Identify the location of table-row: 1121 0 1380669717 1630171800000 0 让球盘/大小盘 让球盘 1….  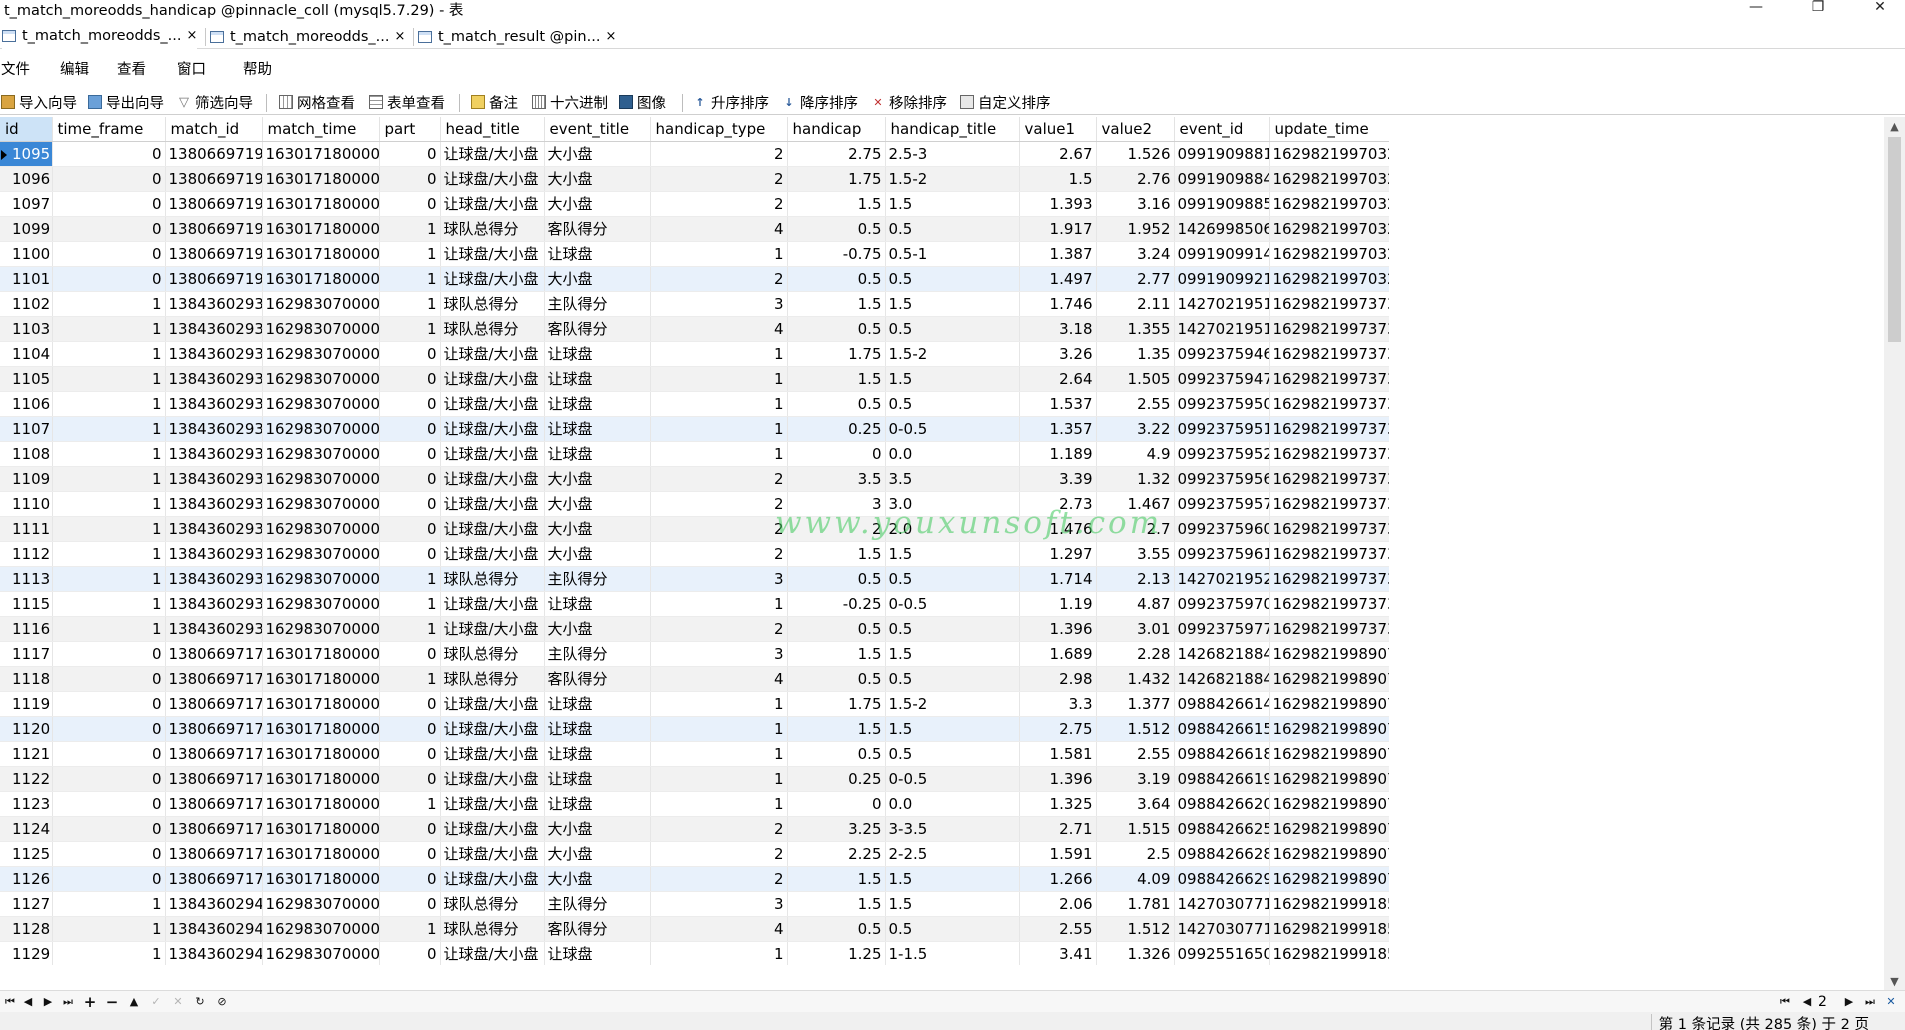
(694, 754).